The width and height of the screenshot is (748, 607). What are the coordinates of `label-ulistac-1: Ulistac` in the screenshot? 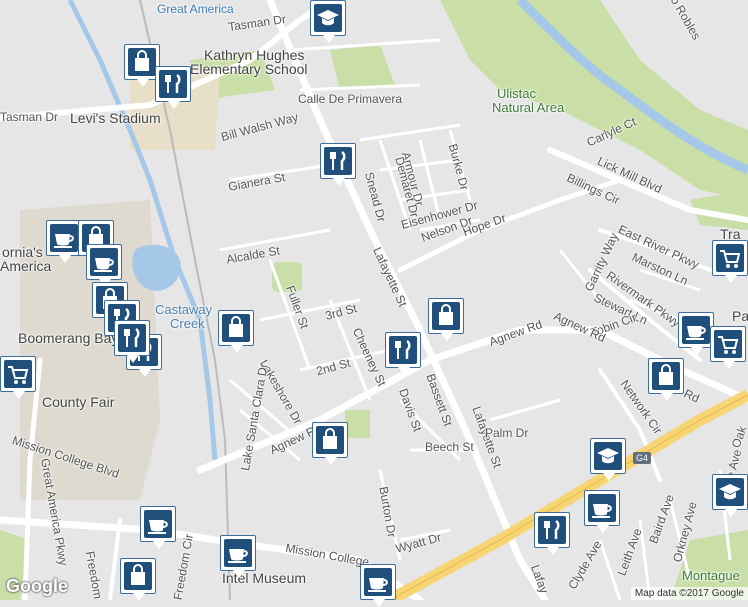 It's located at (517, 93).